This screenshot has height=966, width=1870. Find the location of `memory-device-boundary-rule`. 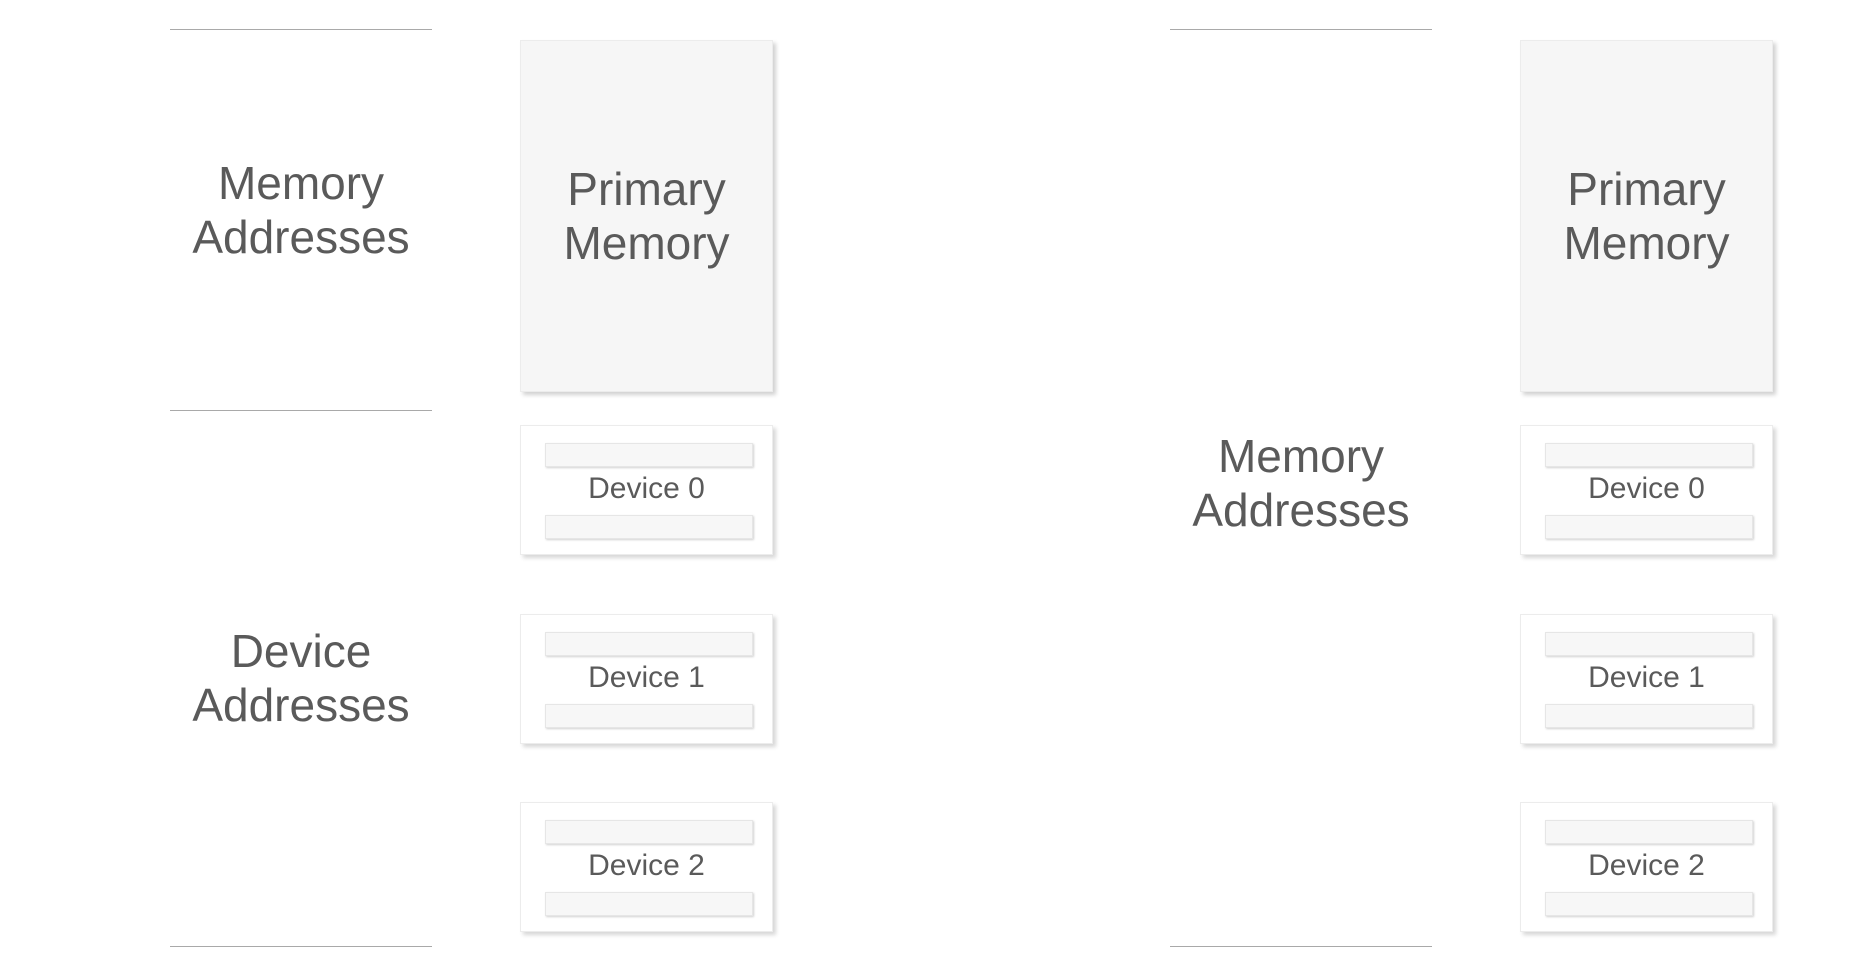

memory-device-boundary-rule is located at coordinates (301, 410).